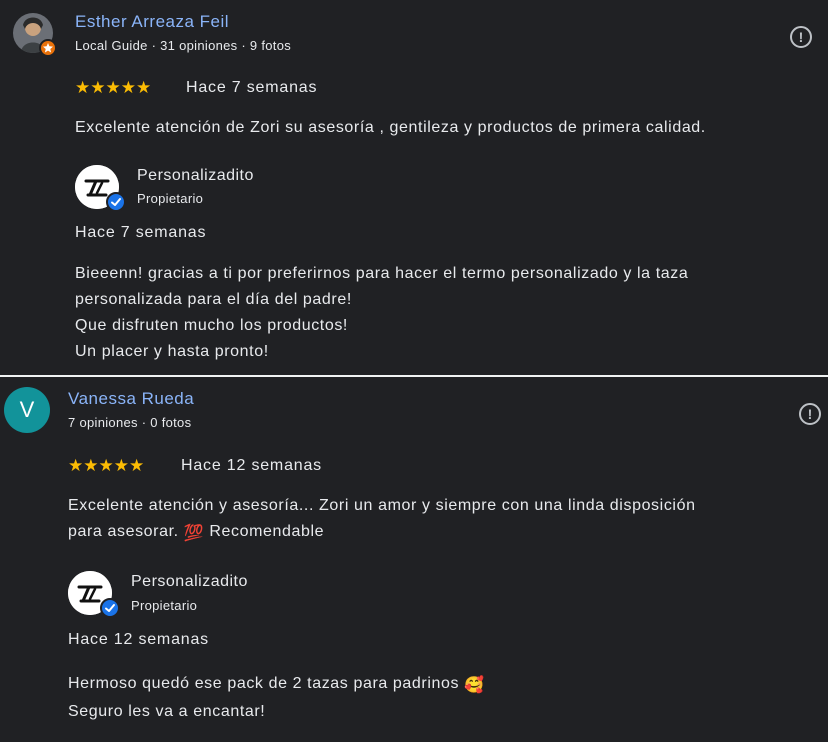 The height and width of the screenshot is (742, 828). What do you see at coordinates (194, 533) in the screenshot?
I see `hundred-points-emoji: 💯` at bounding box center [194, 533].